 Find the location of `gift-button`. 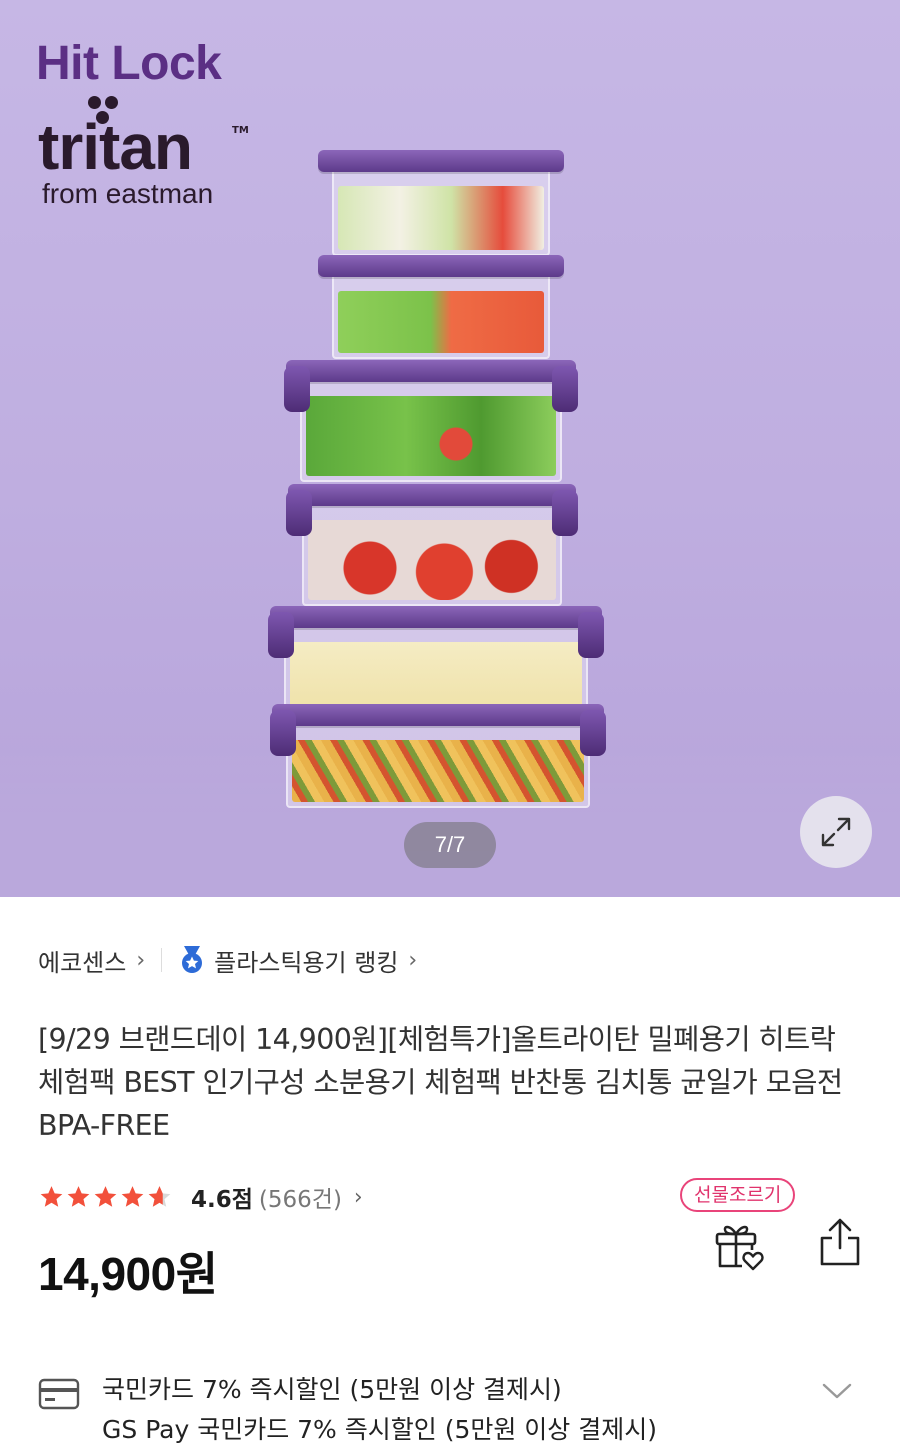

gift-button is located at coordinates (739, 1246).